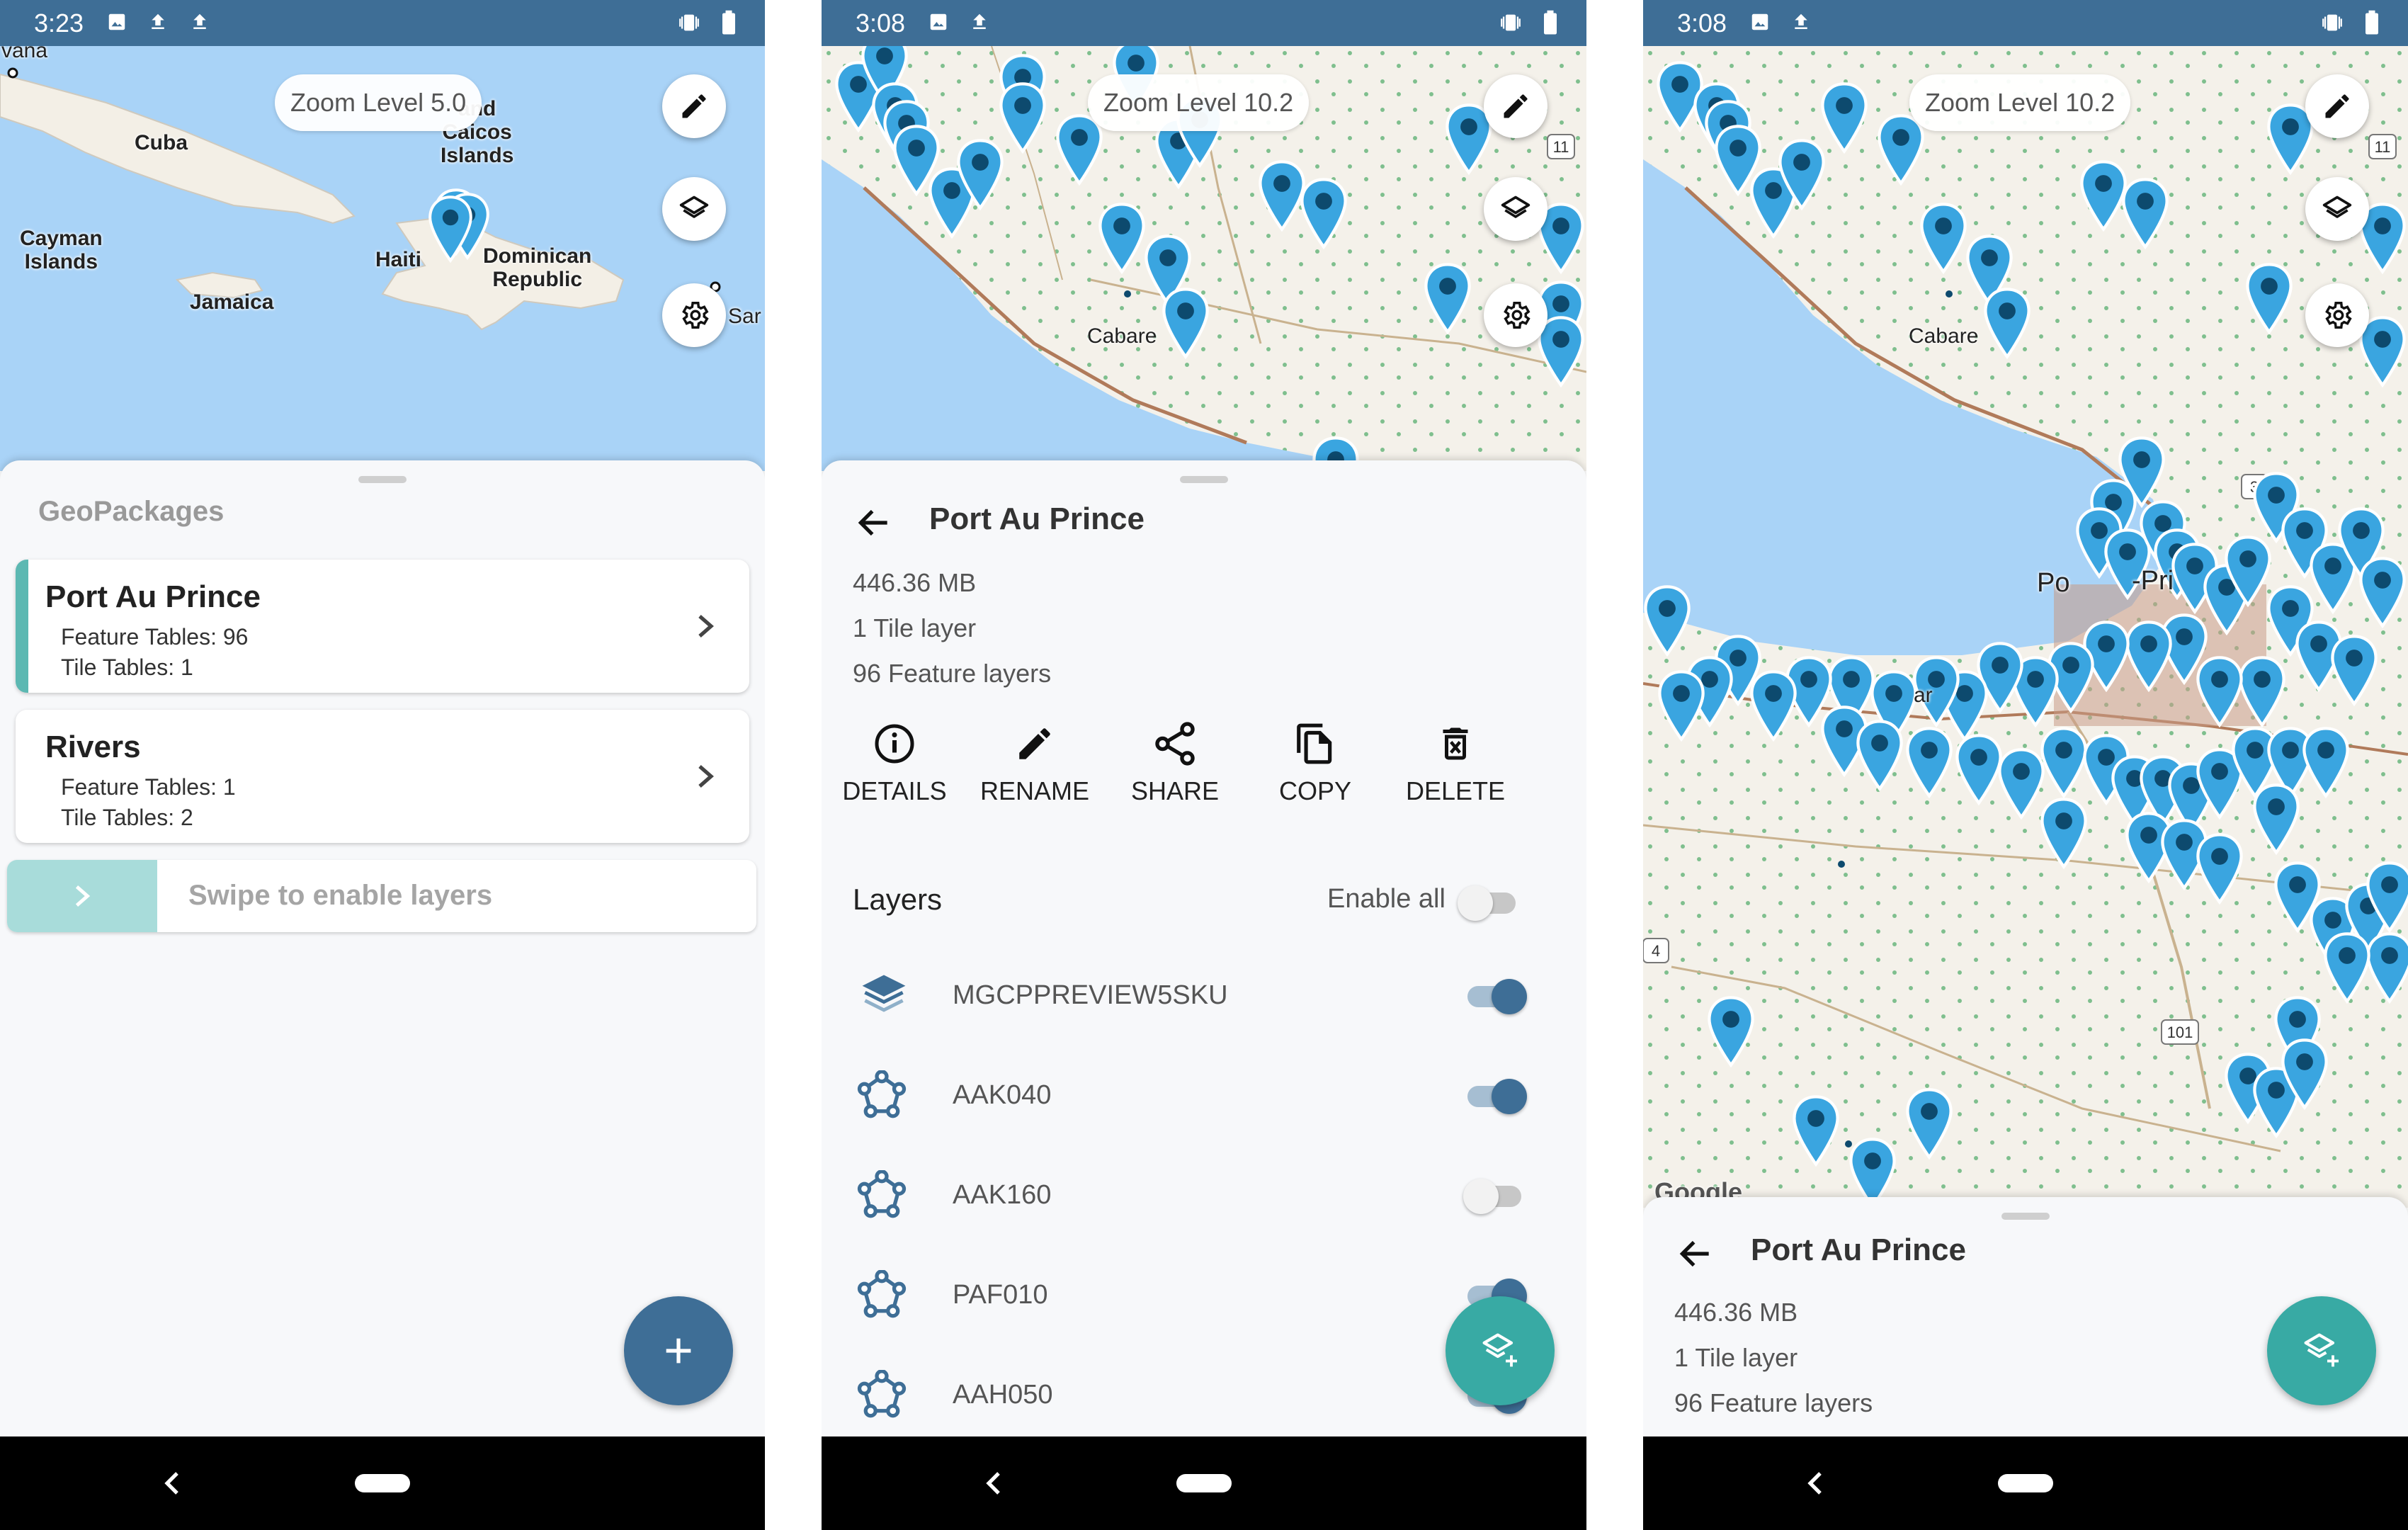 The width and height of the screenshot is (2408, 1530). Describe the element at coordinates (1314, 744) in the screenshot. I see `copy-icon` at that location.